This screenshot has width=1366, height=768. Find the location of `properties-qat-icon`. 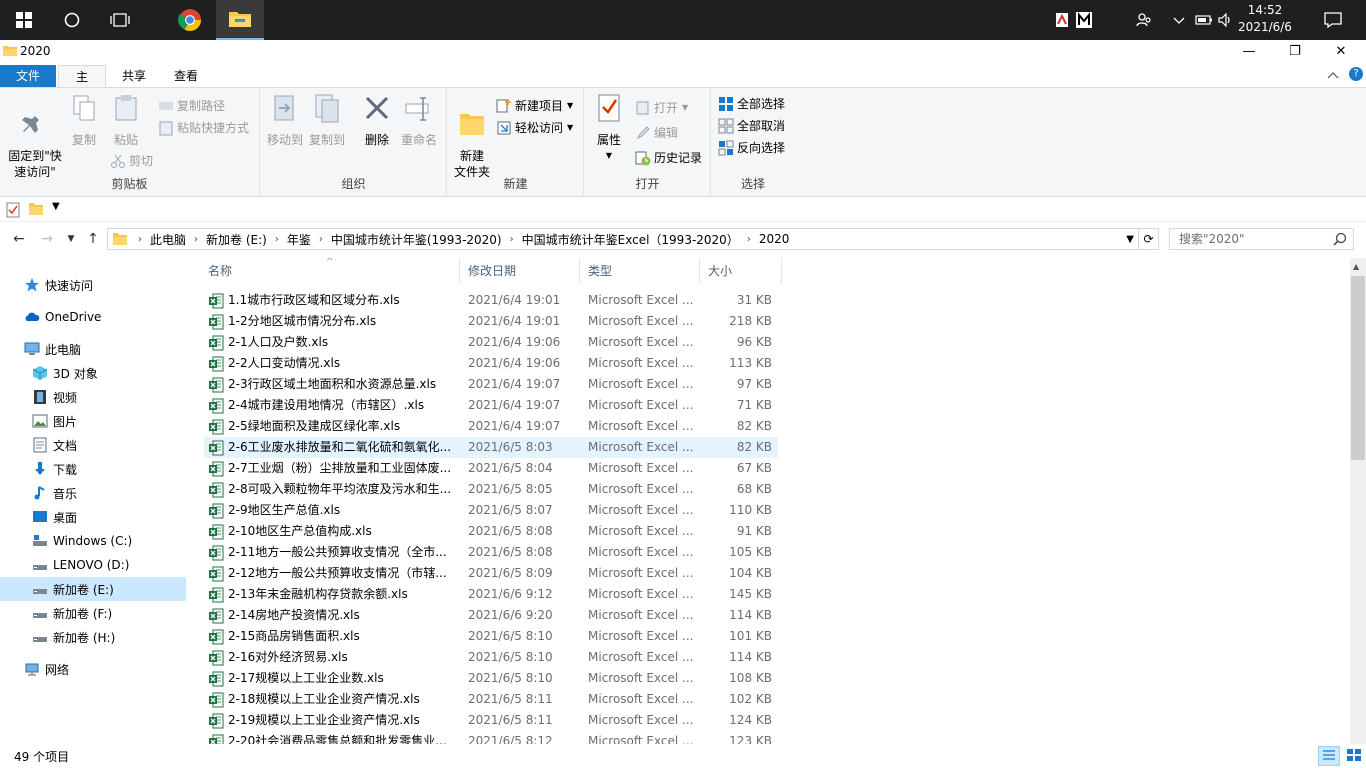

properties-qat-icon is located at coordinates (13, 210).